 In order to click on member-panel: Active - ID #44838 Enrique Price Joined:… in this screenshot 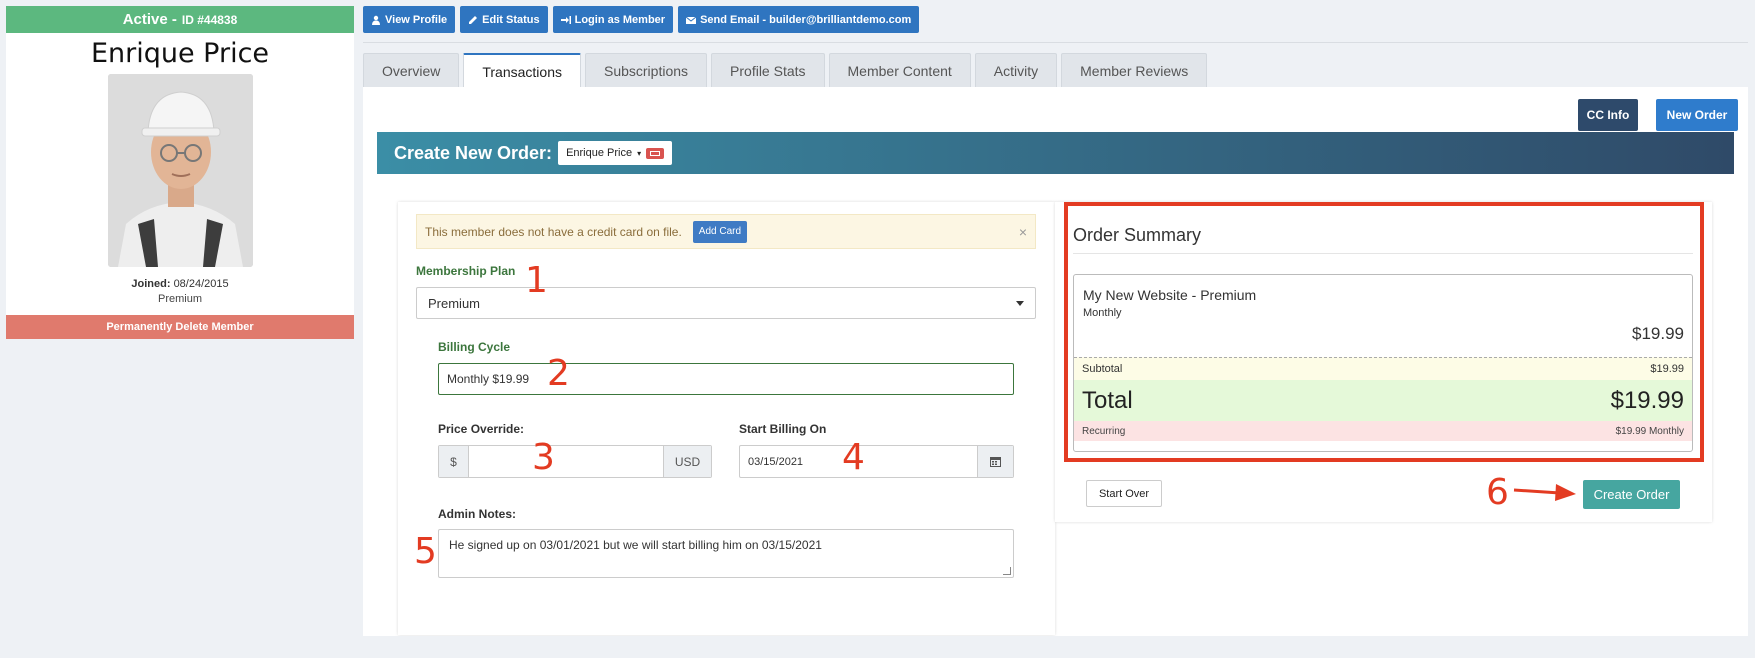, I will do `click(180, 172)`.